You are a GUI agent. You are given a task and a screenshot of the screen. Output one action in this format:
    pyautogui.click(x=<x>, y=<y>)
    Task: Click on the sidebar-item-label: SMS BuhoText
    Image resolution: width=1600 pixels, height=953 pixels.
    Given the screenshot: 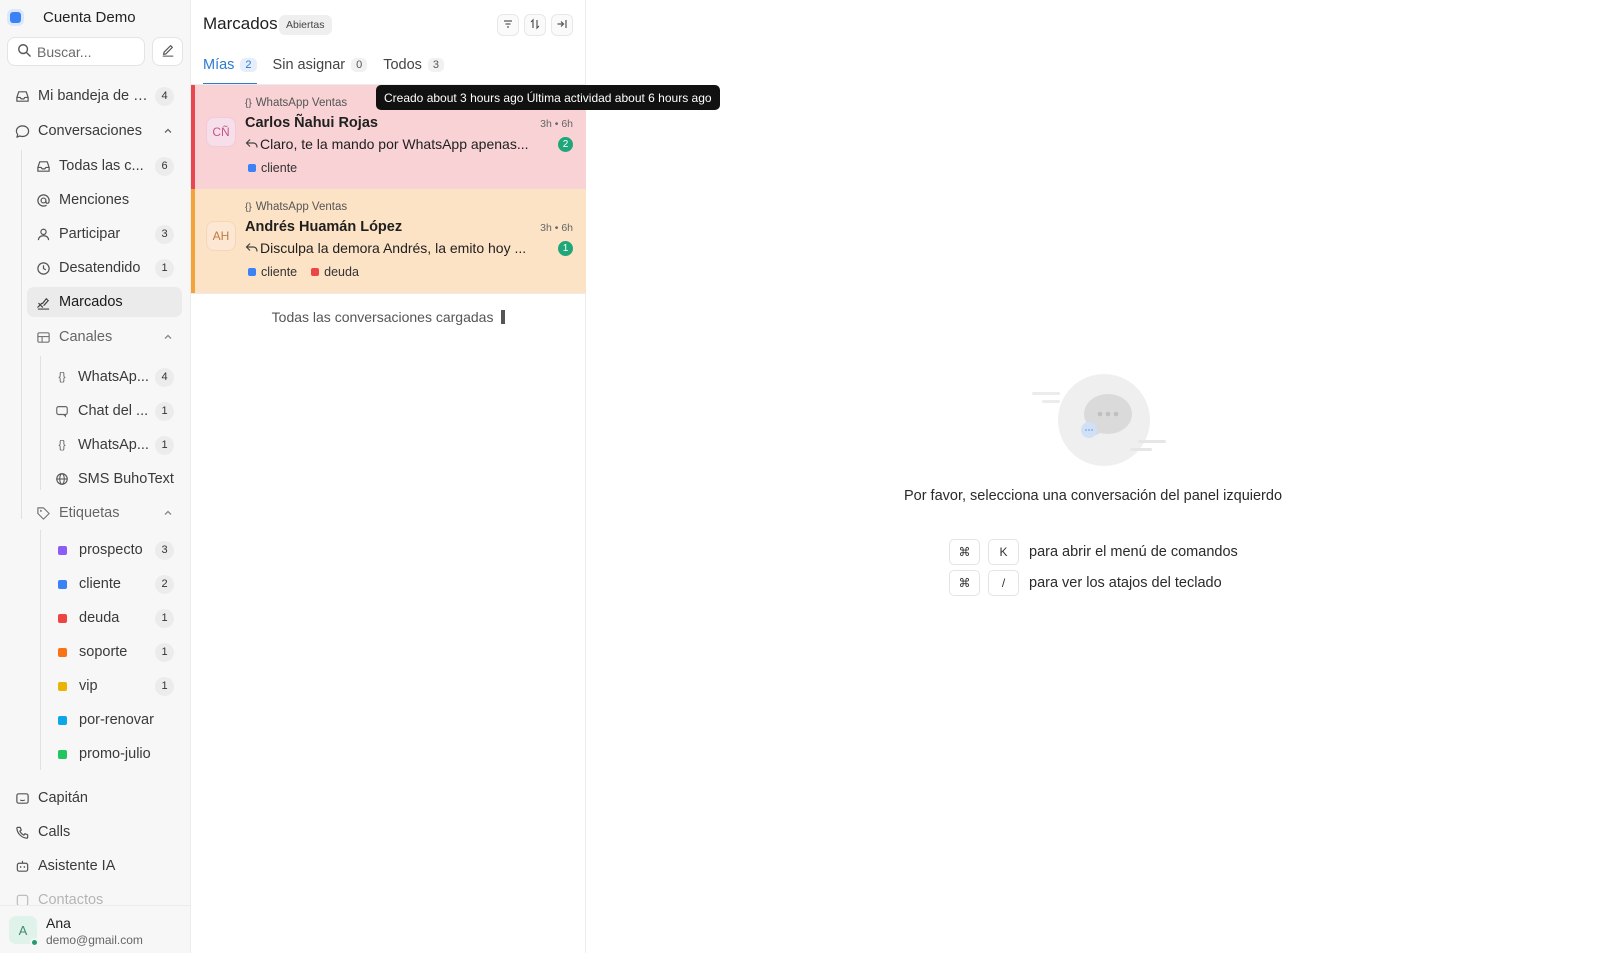 What is the action you would take?
    pyautogui.click(x=126, y=479)
    